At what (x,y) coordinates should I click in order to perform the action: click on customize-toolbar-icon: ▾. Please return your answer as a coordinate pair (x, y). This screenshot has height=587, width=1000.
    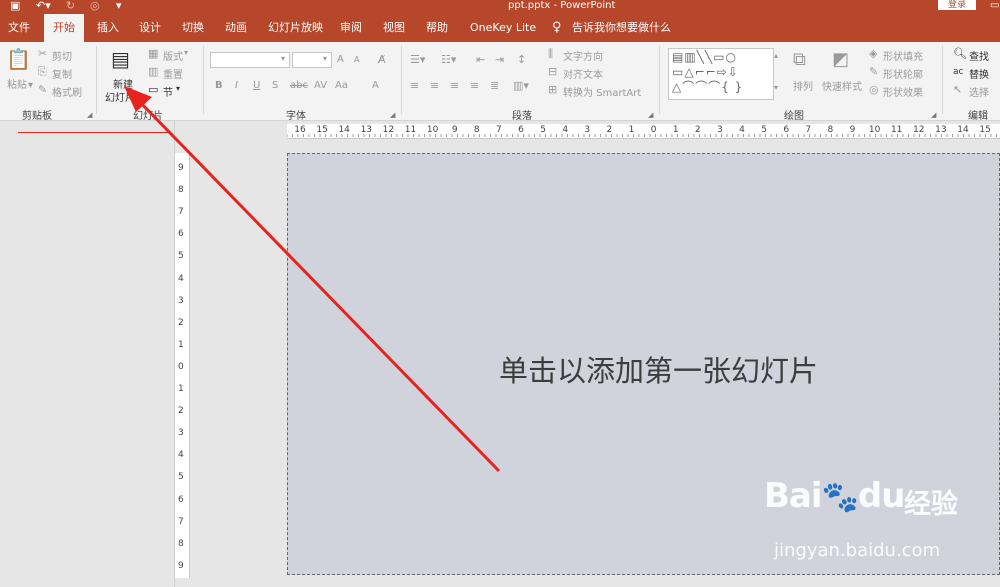
    Looking at the image, I should click on (119, 6).